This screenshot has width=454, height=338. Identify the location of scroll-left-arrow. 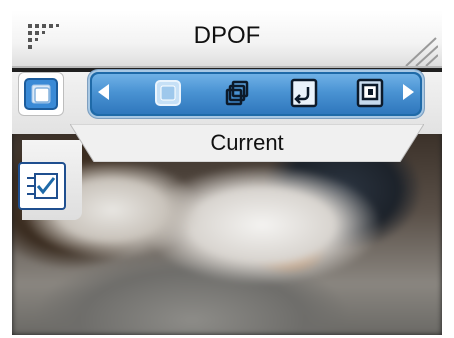
(103, 92).